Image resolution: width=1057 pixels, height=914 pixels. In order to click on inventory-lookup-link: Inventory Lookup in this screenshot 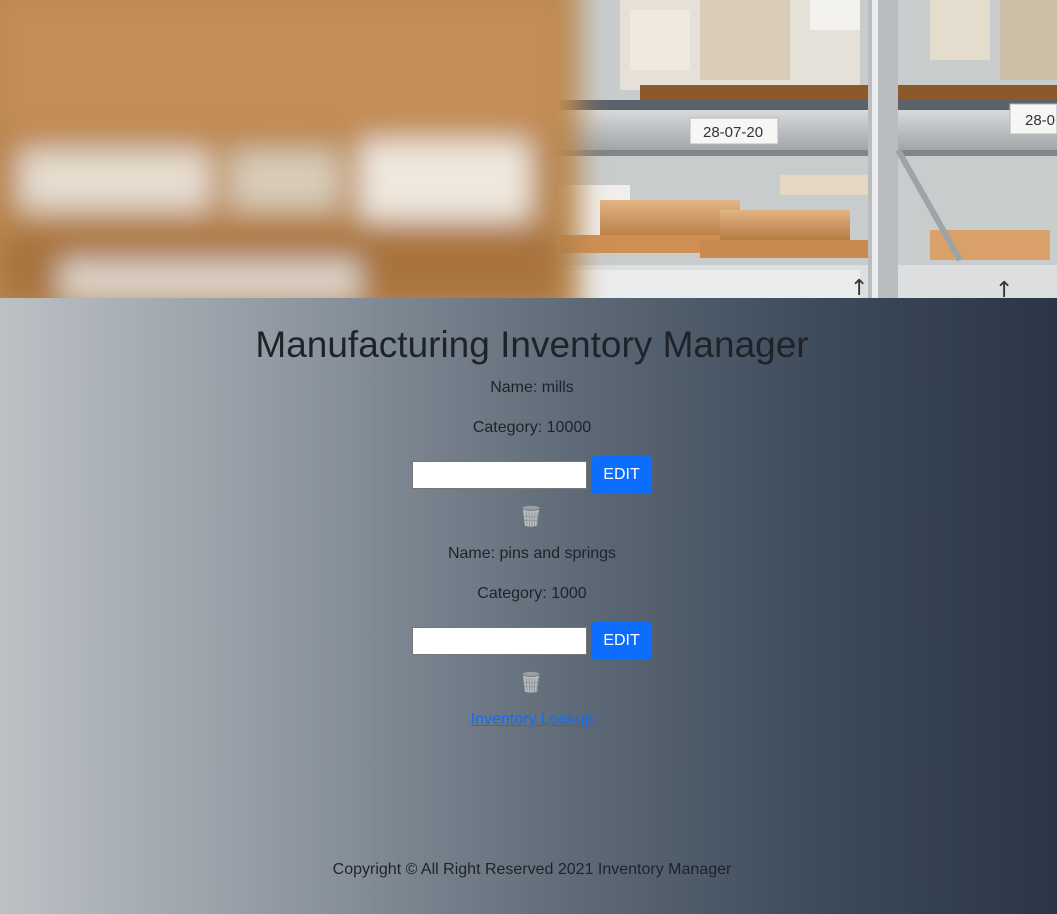, I will do `click(532, 719)`.